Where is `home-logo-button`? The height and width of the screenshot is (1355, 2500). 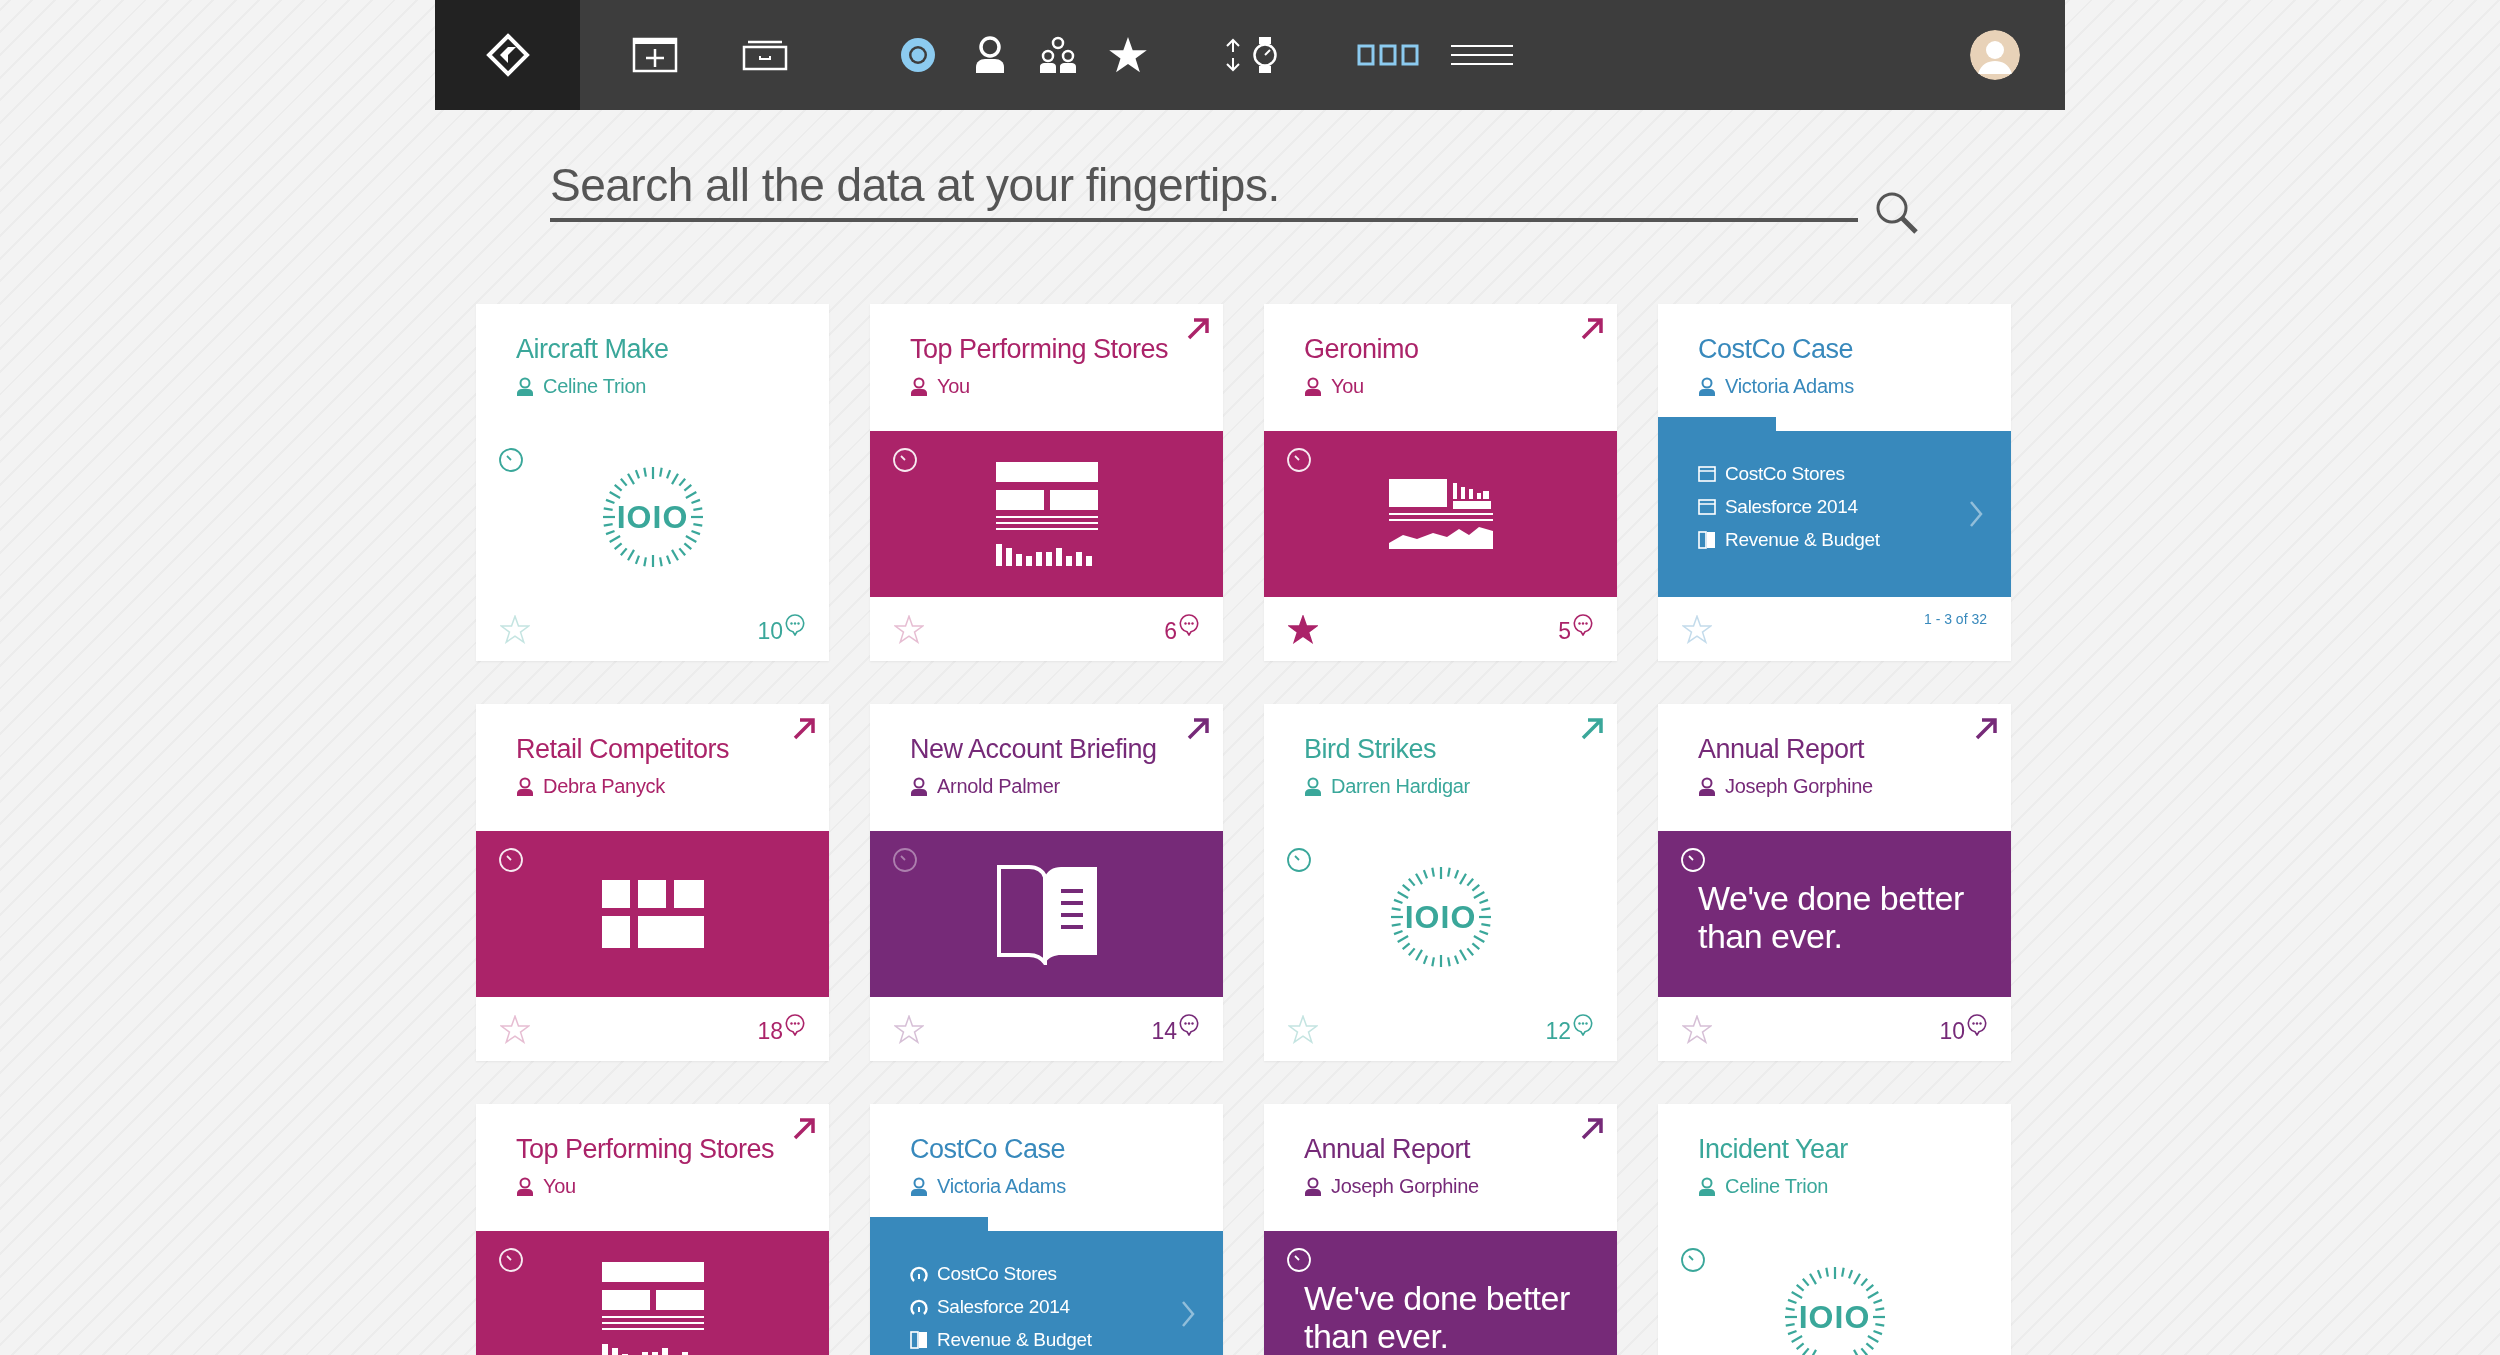
home-logo-button is located at coordinates (507, 55).